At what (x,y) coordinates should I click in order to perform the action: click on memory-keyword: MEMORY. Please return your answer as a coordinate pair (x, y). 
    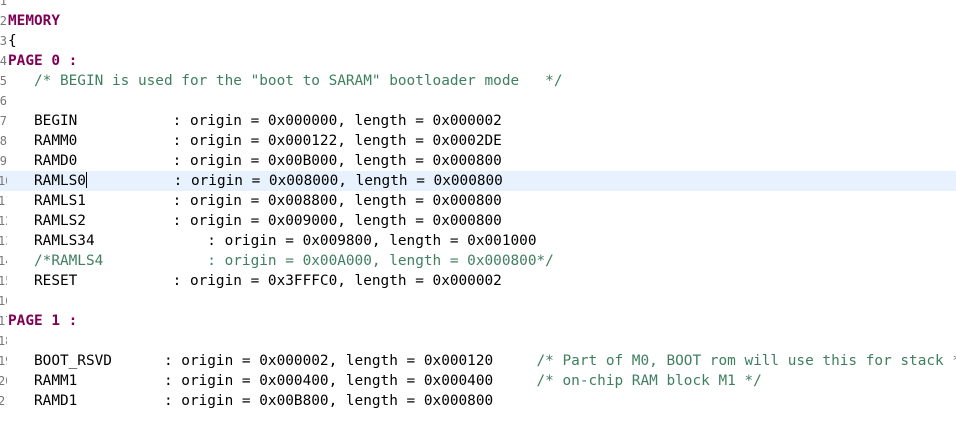
    Looking at the image, I should click on (34, 21).